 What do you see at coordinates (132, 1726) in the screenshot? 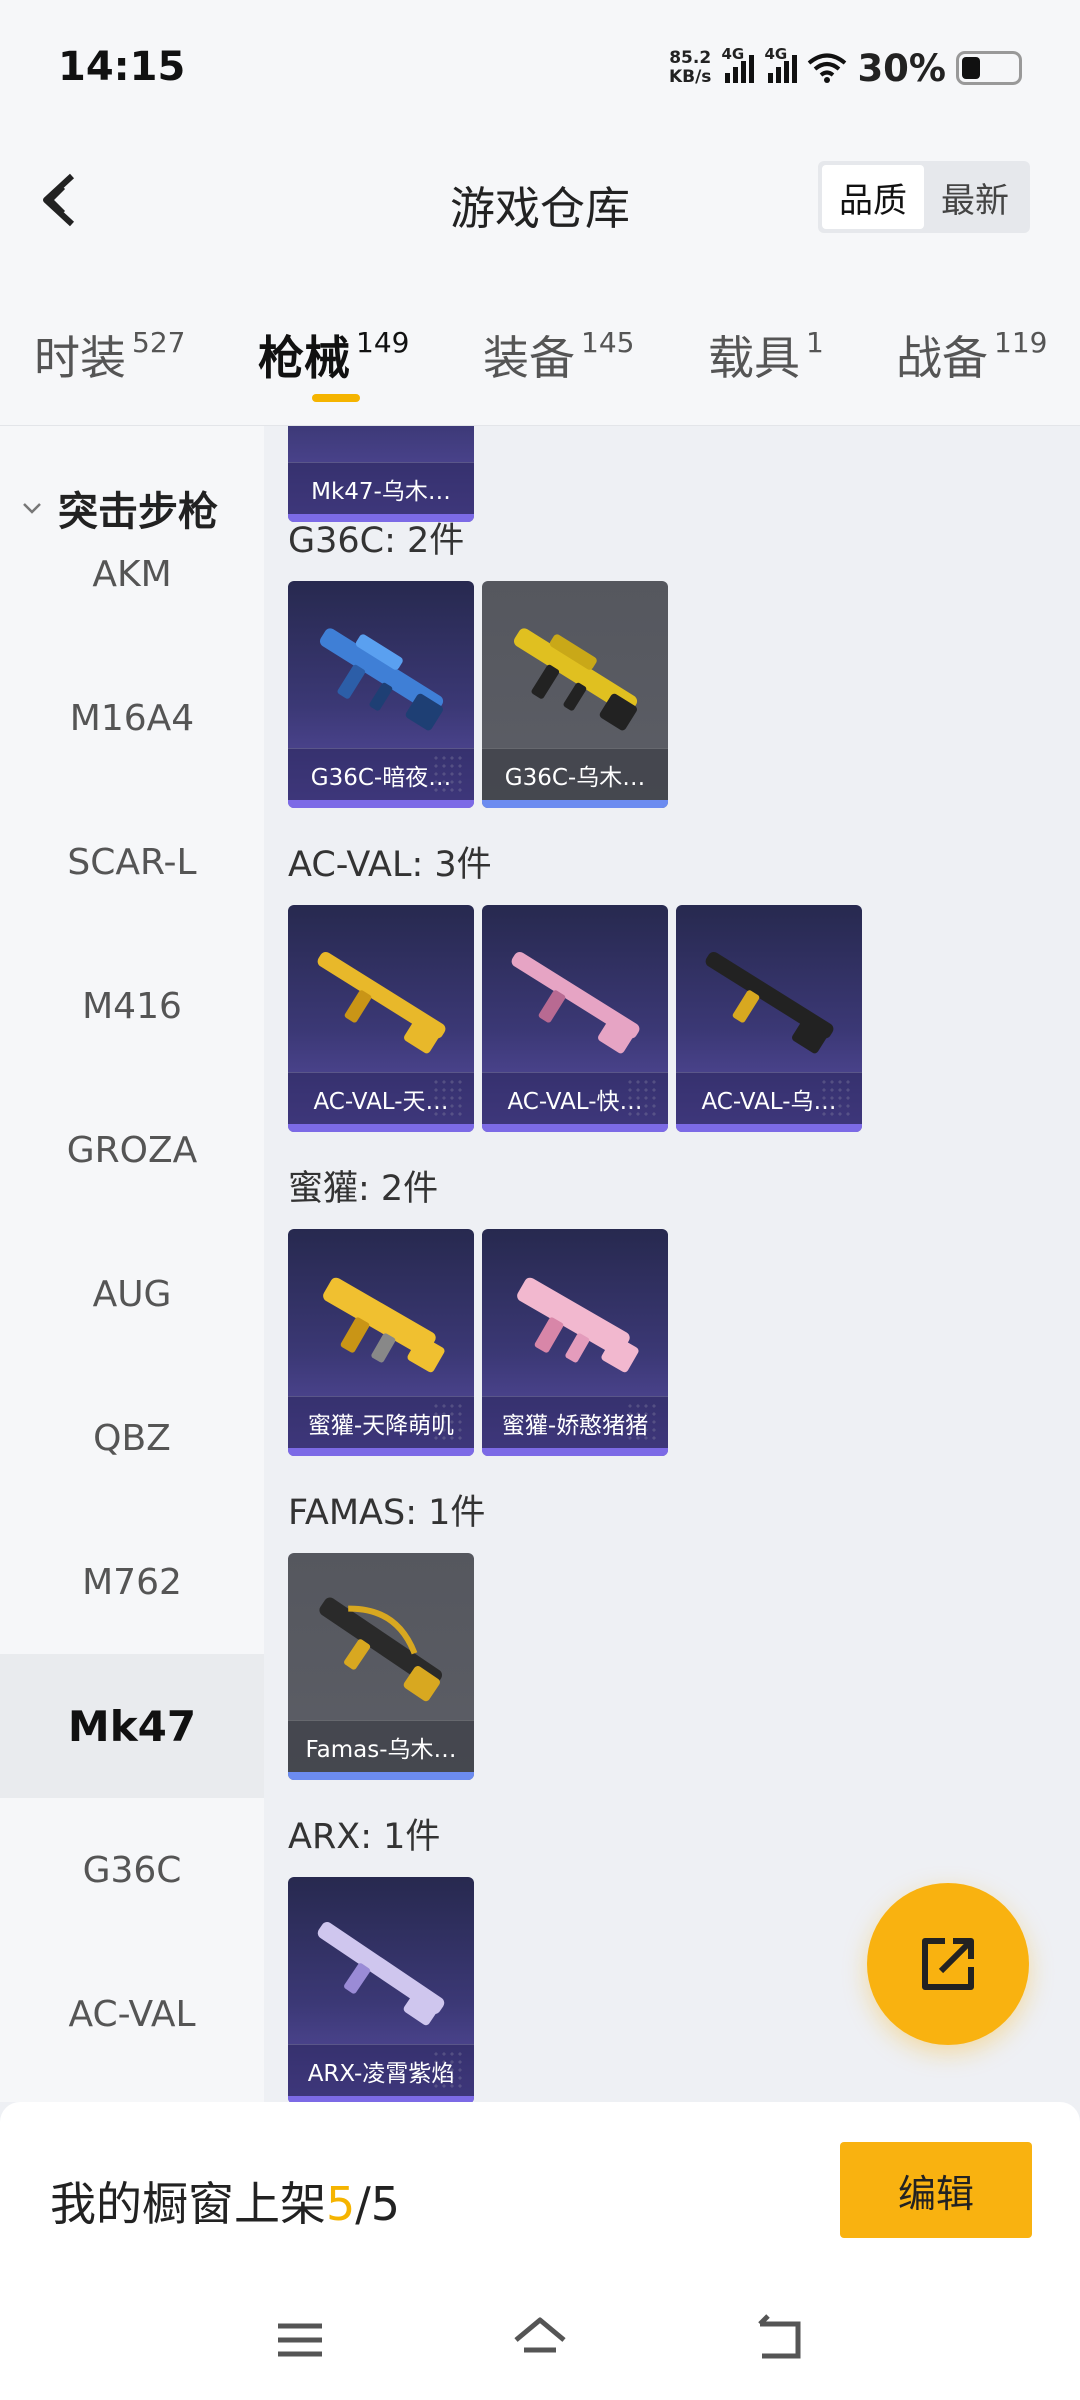
I see `sidebar-item-mk47: Mk47` at bounding box center [132, 1726].